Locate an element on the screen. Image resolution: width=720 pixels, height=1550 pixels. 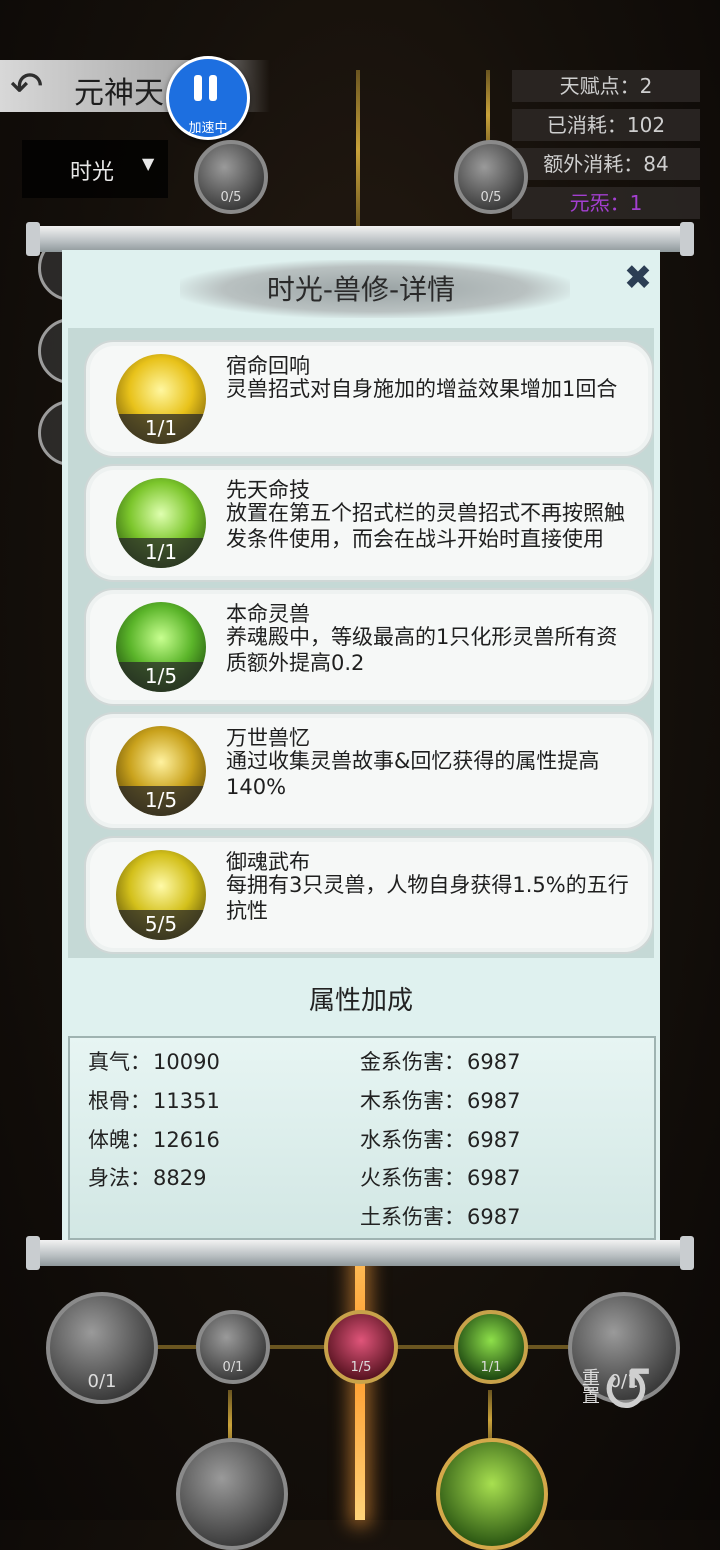
skill-item: 1/1 宿命回响 灵兽招式对自身施加的增益效果增加1回合 is located at coordinates (369, 399).